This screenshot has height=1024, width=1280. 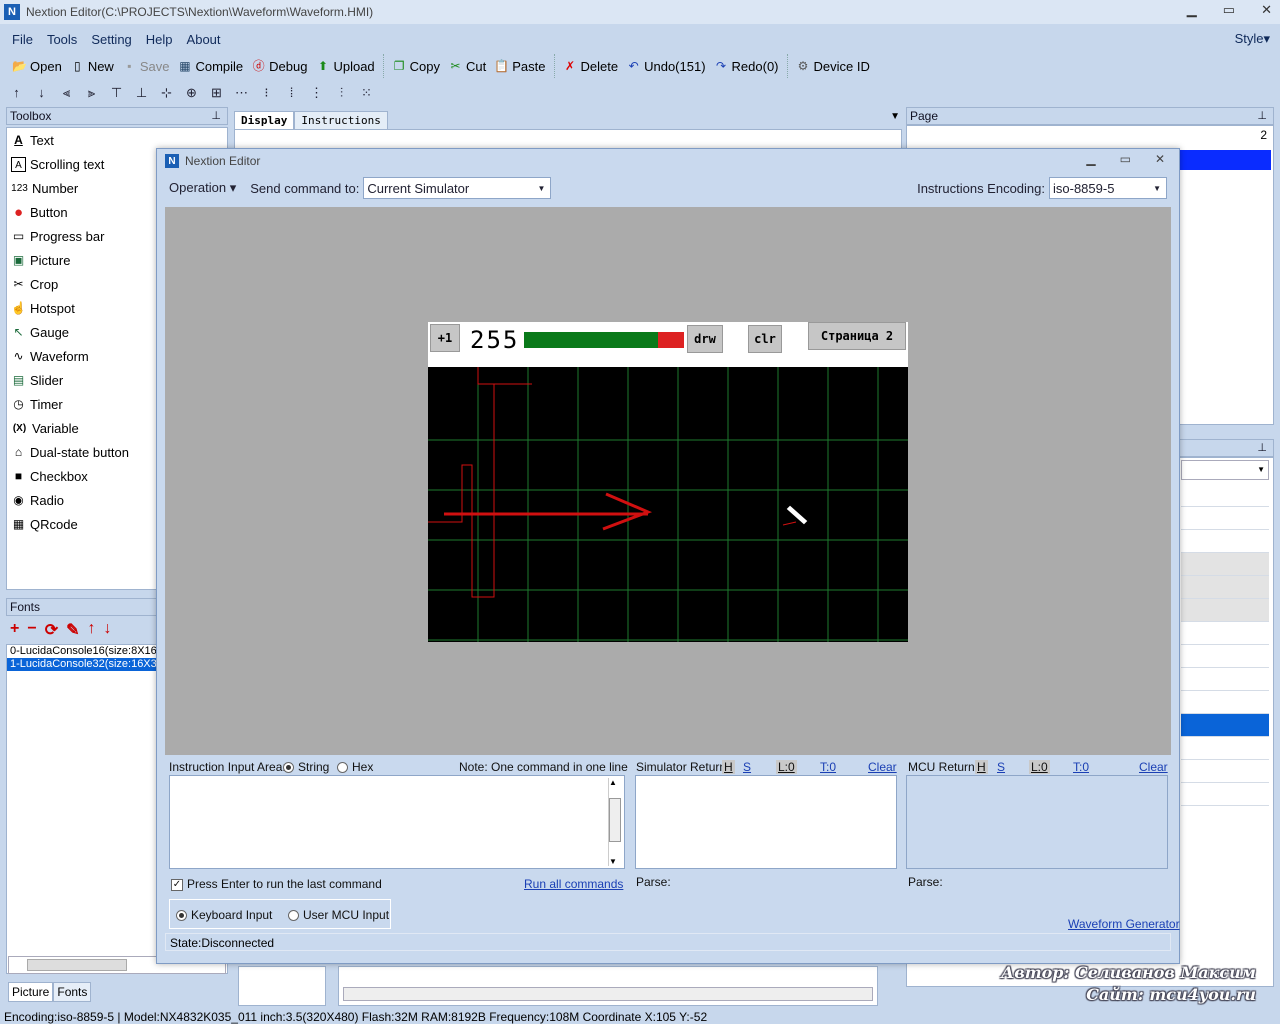 What do you see at coordinates (18, 331) in the screenshot?
I see `gauge-icon: ↖` at bounding box center [18, 331].